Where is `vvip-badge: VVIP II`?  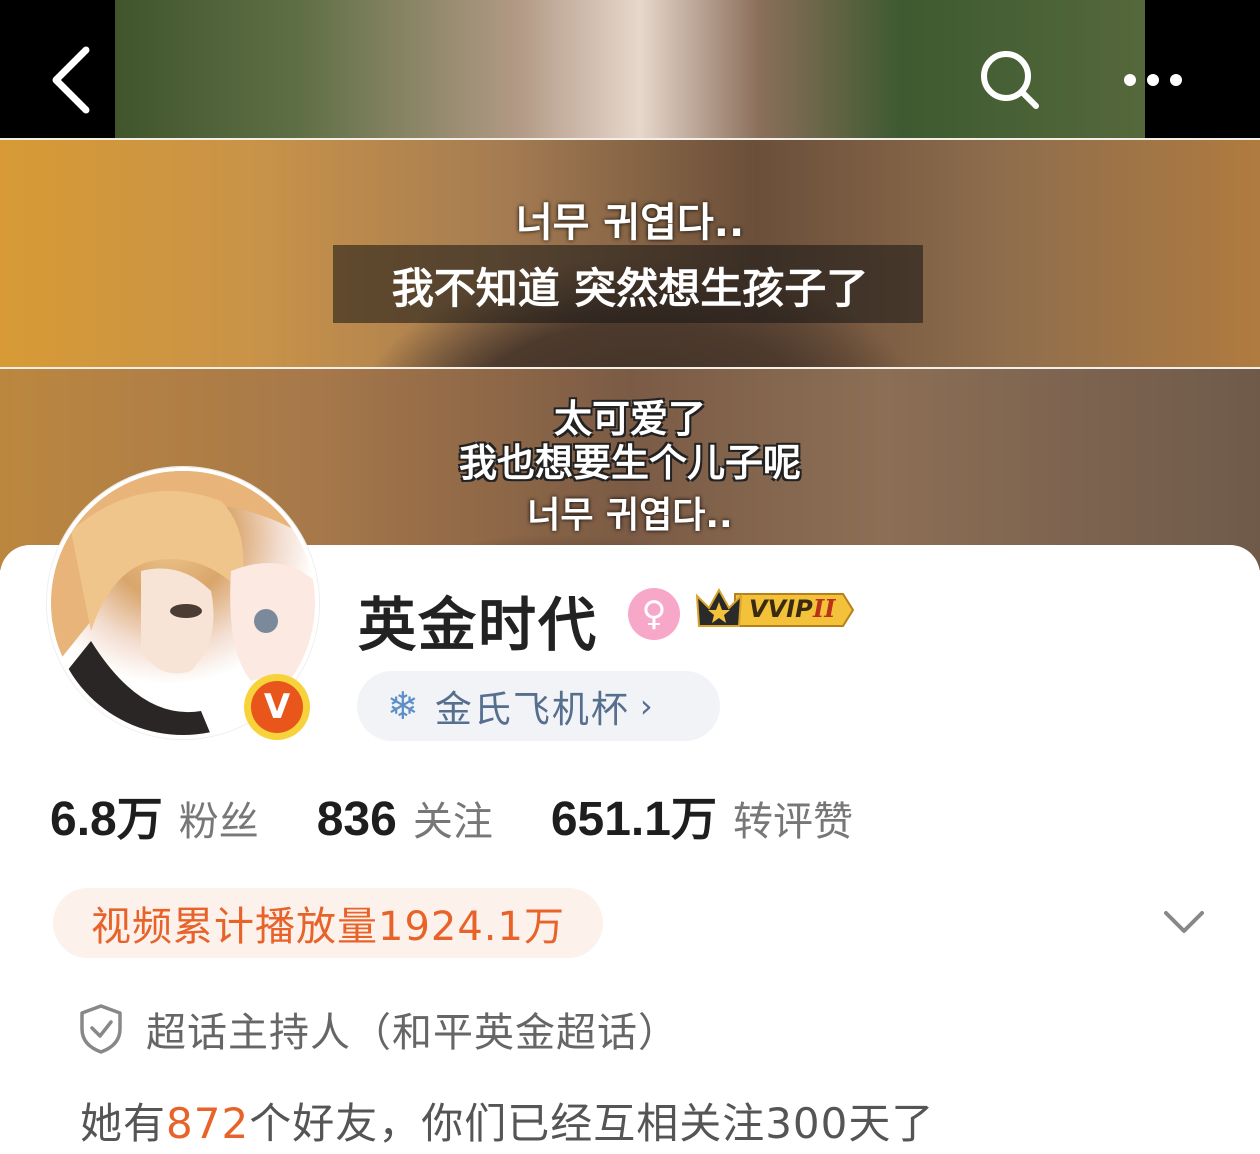
vvip-badge: VVIP II is located at coordinates (775, 610).